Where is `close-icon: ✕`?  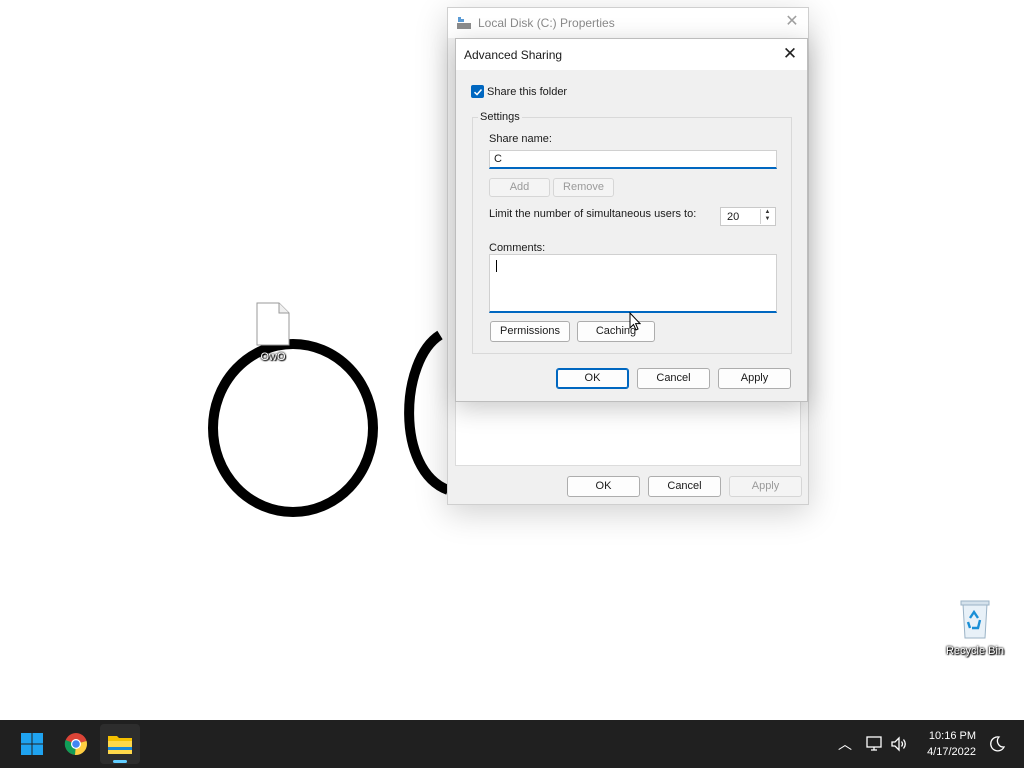
close-icon: ✕ is located at coordinates (790, 54).